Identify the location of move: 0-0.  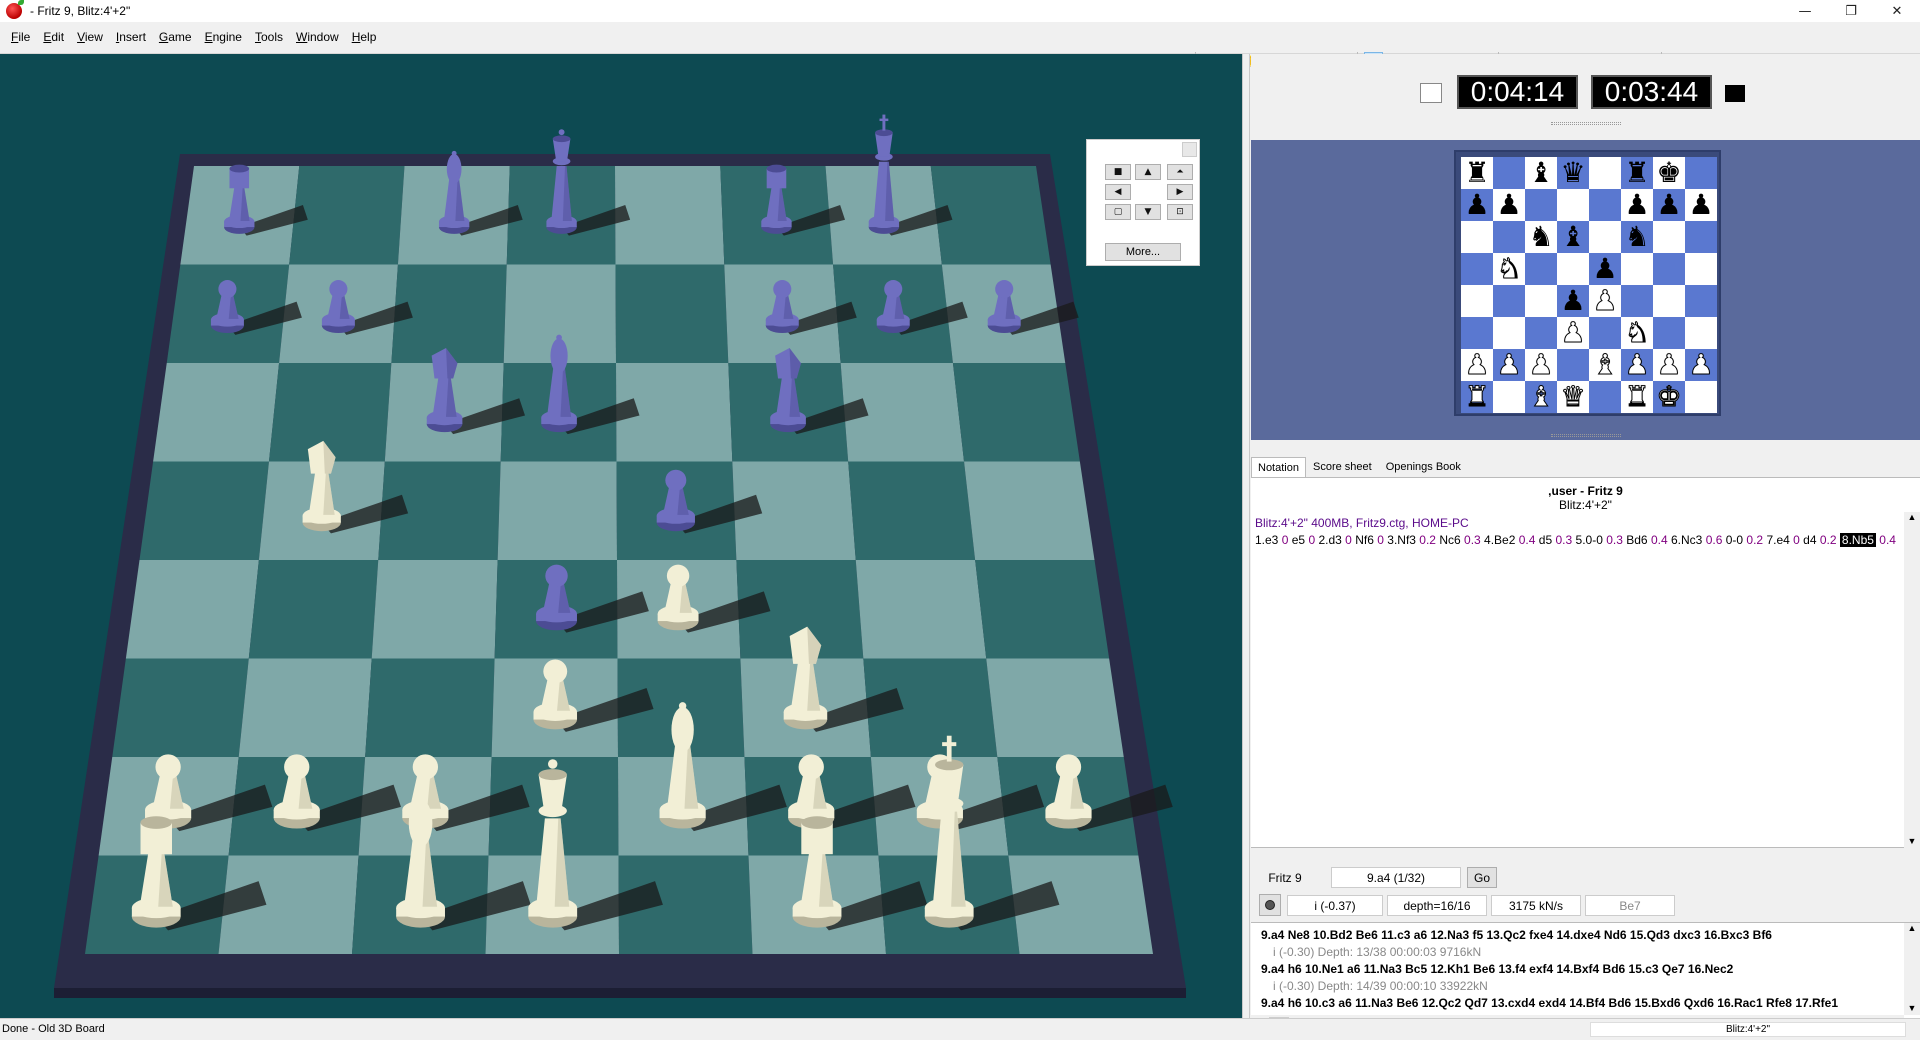
(1734, 540).